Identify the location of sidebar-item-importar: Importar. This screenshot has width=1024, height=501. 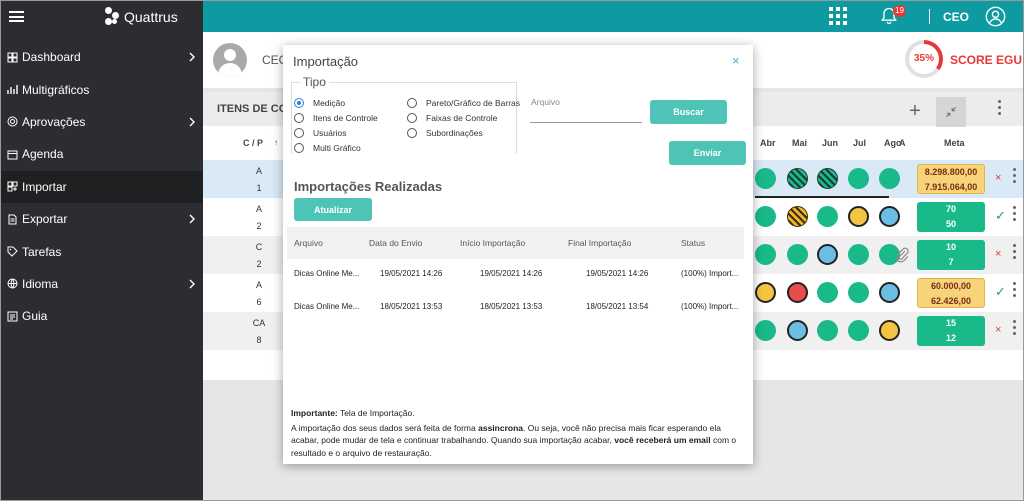
(102, 186).